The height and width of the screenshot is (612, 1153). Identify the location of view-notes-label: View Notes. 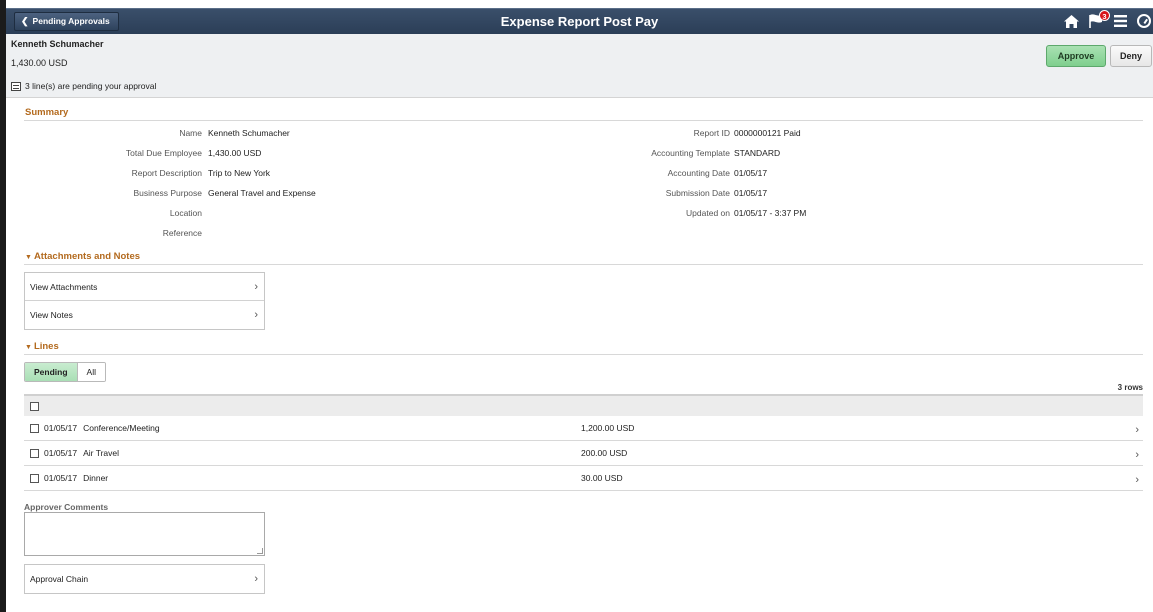
(51, 315).